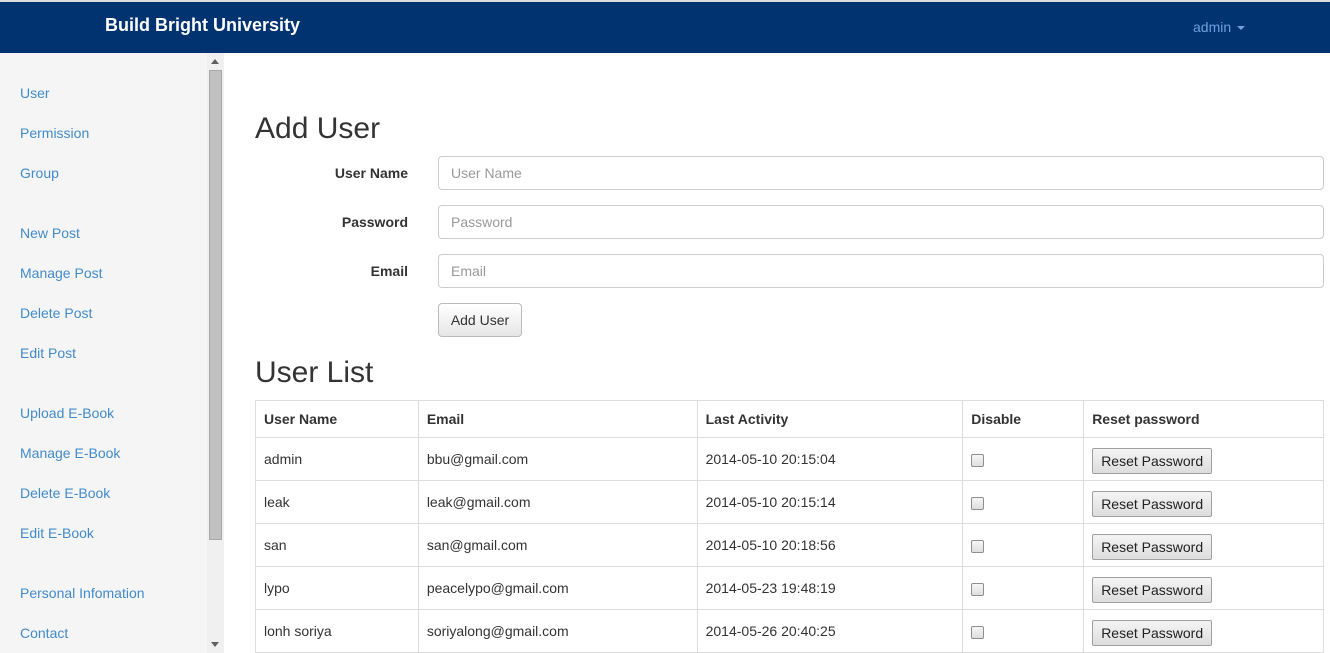 This screenshot has height=653, width=1330. What do you see at coordinates (337, 588) in the screenshot?
I see `cell-username: lypo` at bounding box center [337, 588].